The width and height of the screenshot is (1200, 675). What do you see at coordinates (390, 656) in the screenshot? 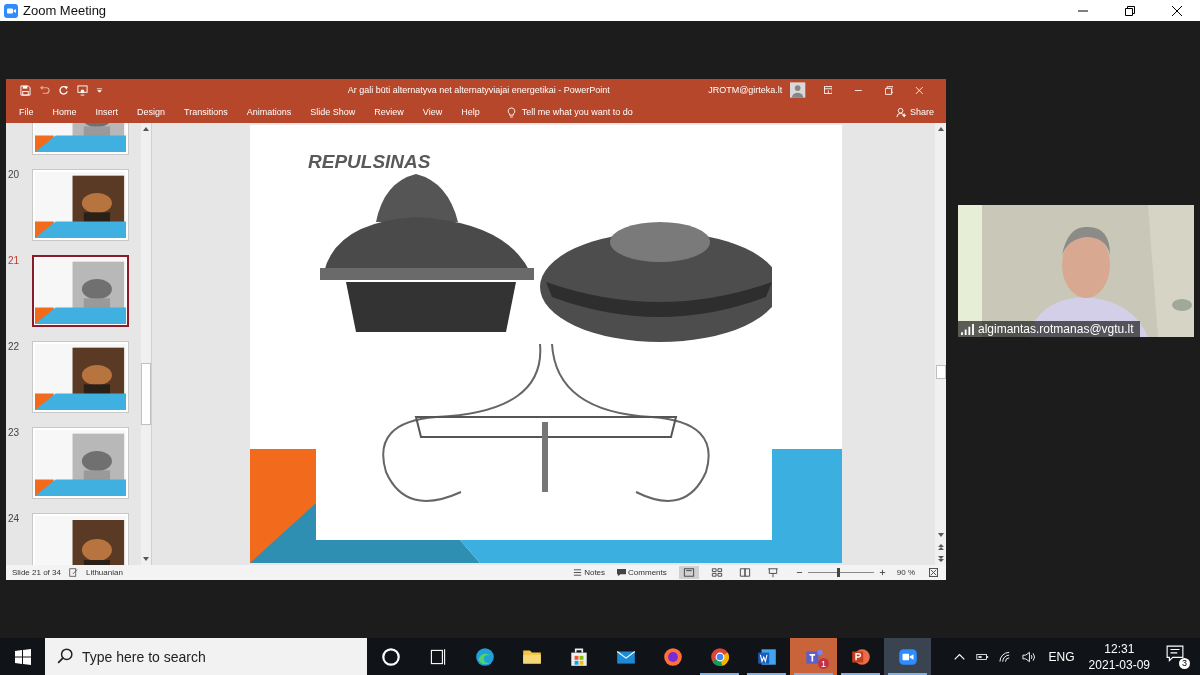
I see `cortana-icon` at bounding box center [390, 656].